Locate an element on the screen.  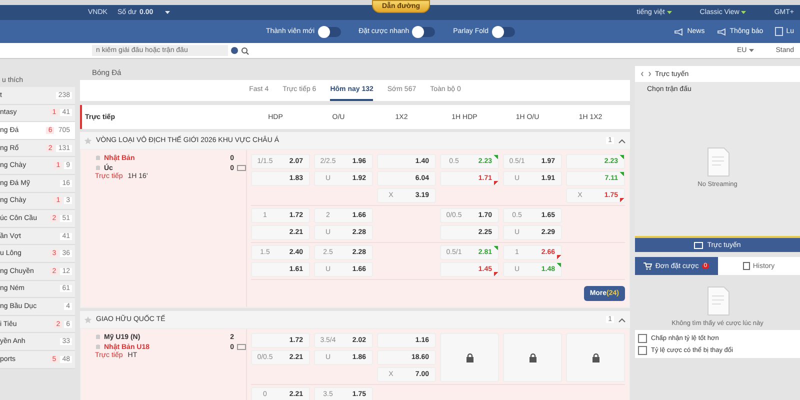
screen-icon is located at coordinates (699, 245).